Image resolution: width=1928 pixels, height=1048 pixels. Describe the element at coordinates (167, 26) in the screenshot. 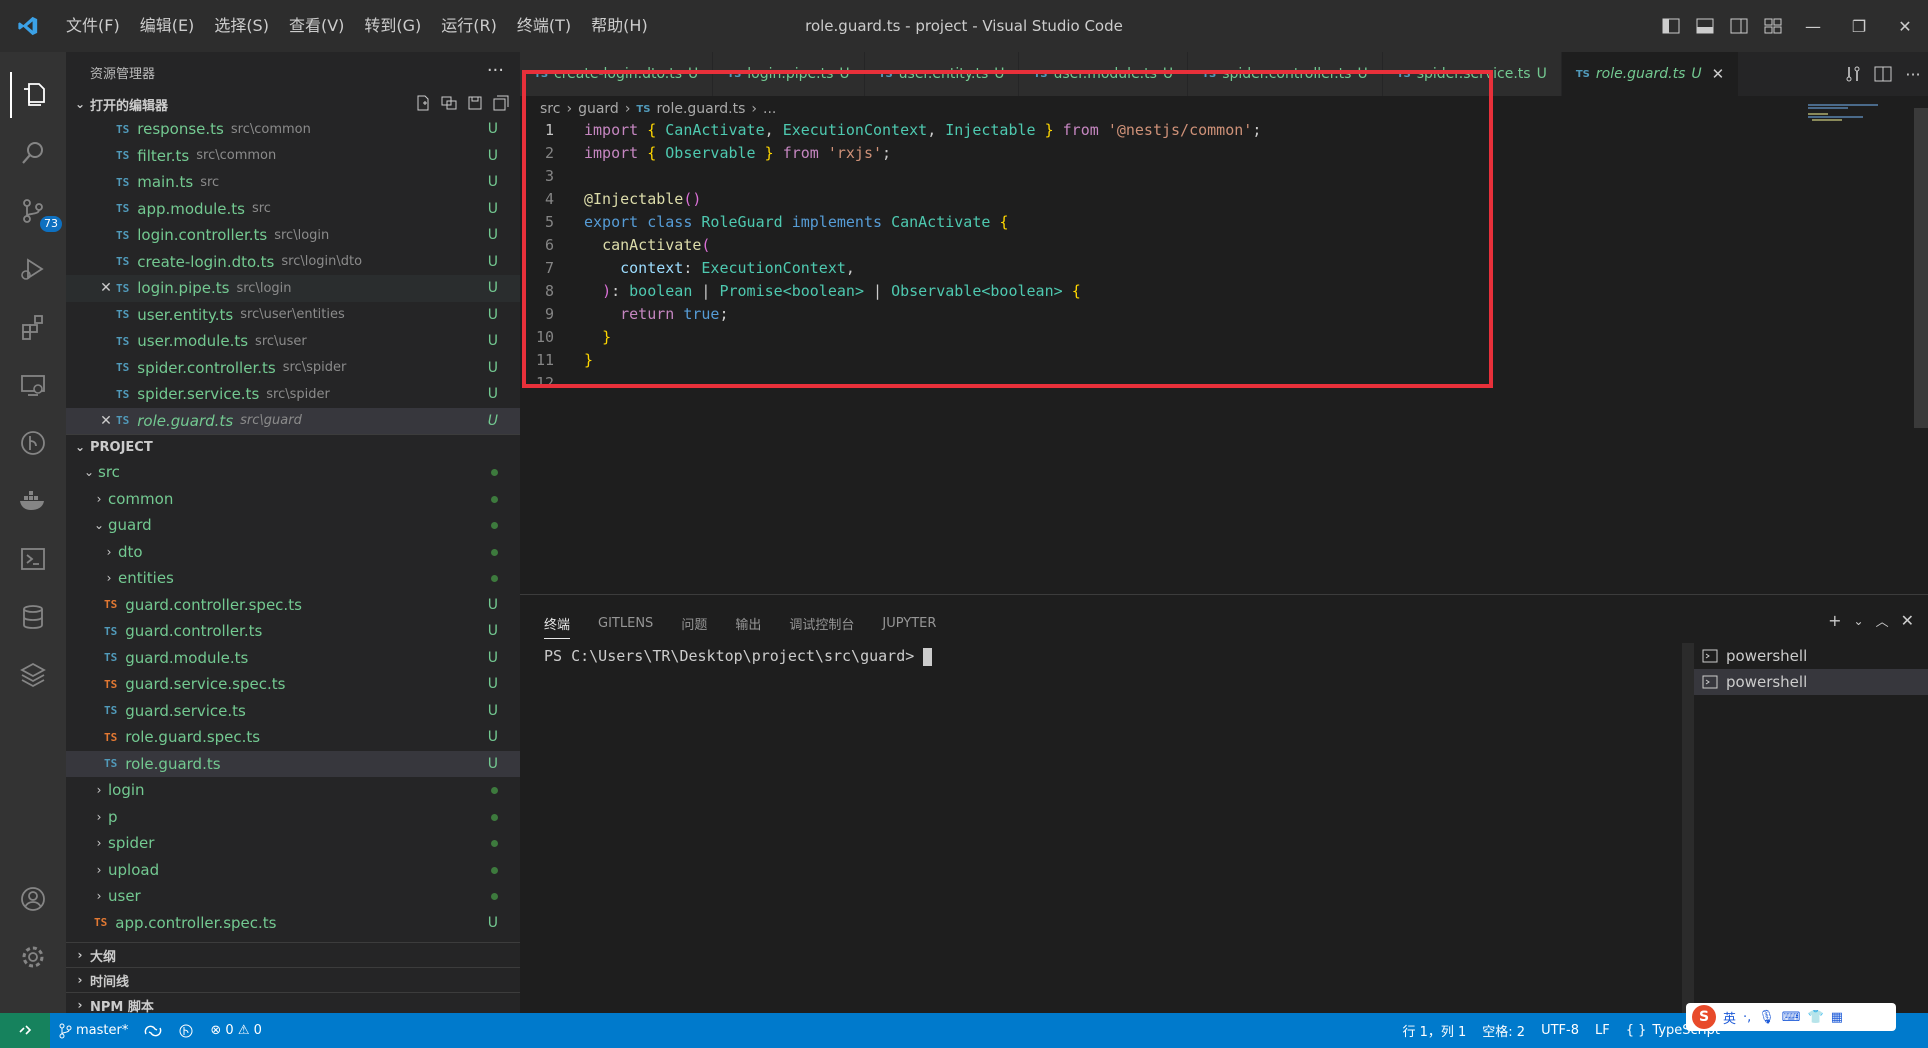

I see `menu-edit: 编辑(E)` at that location.